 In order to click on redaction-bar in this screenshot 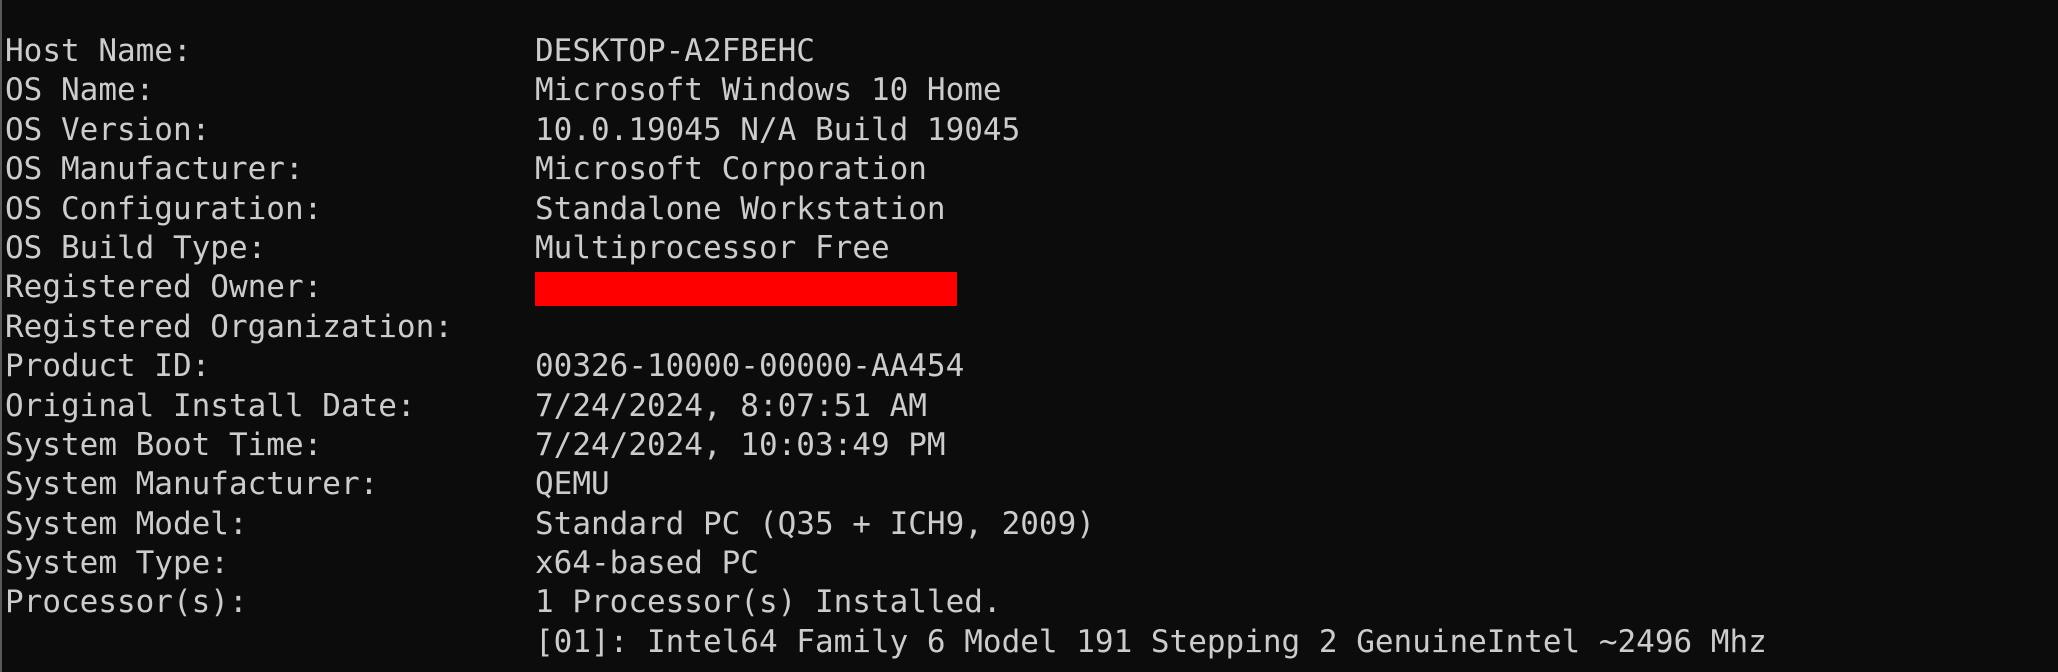, I will do `click(746, 289)`.